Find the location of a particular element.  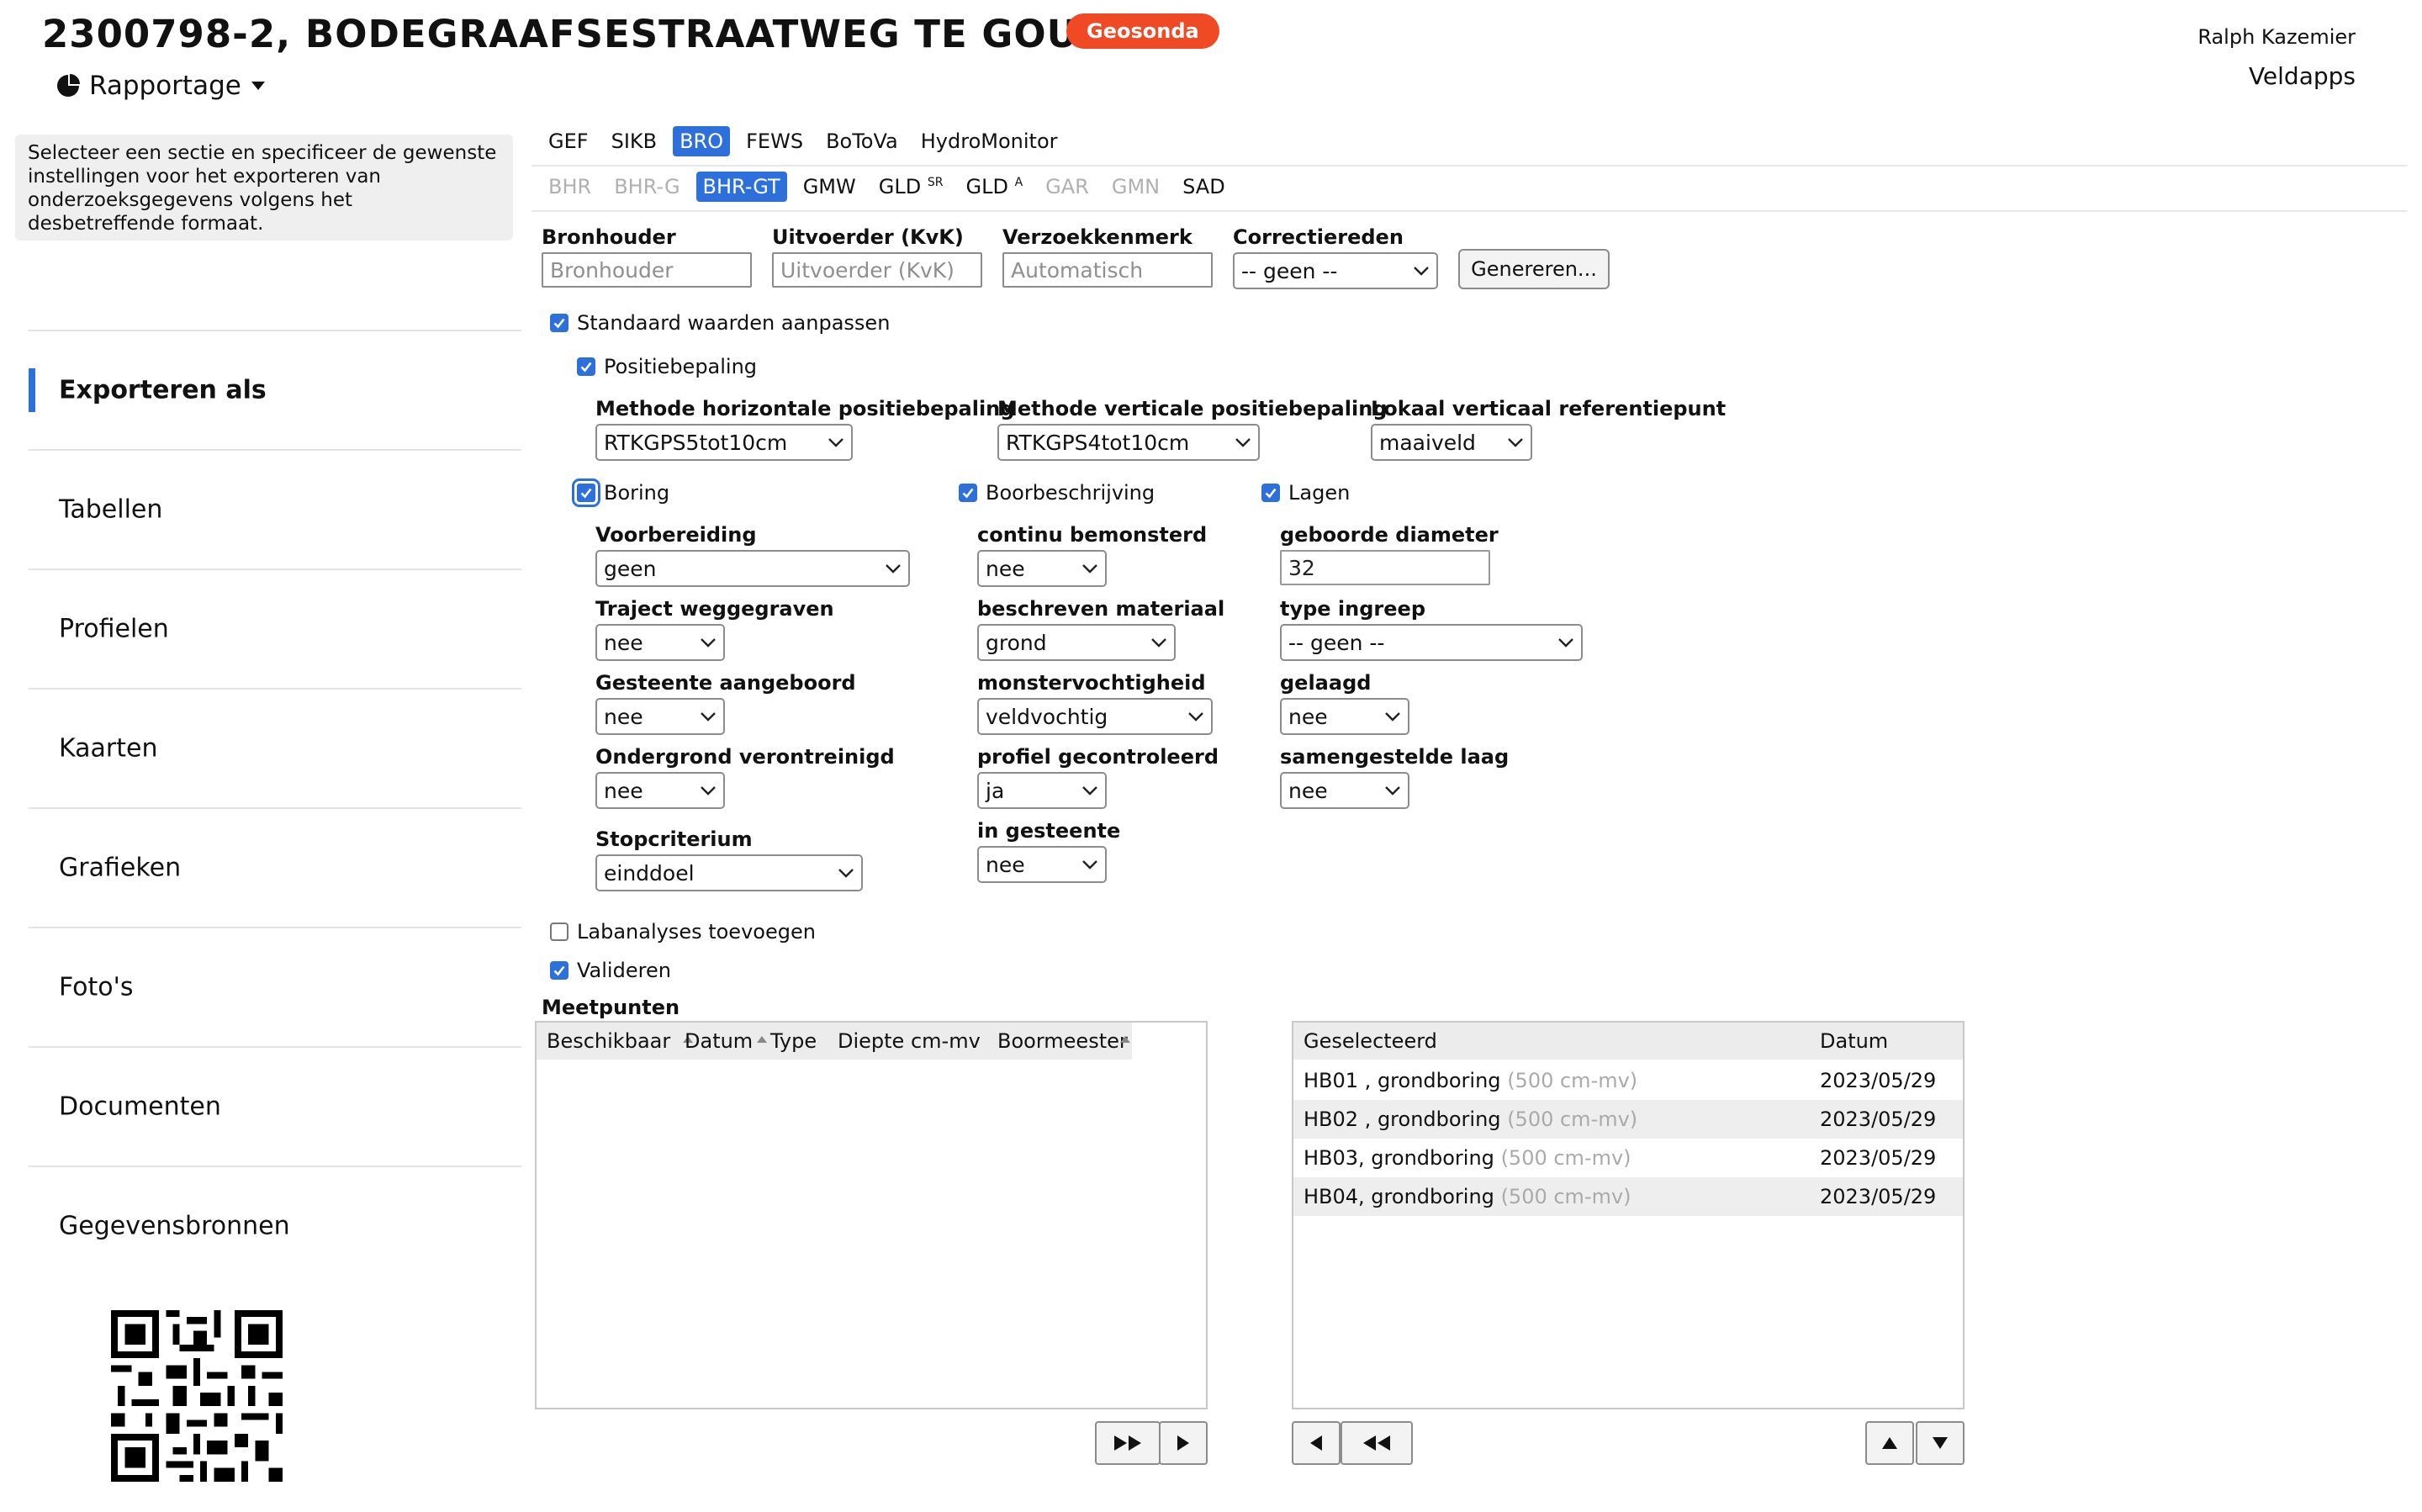

remove-all-button is located at coordinates (1377, 1443).